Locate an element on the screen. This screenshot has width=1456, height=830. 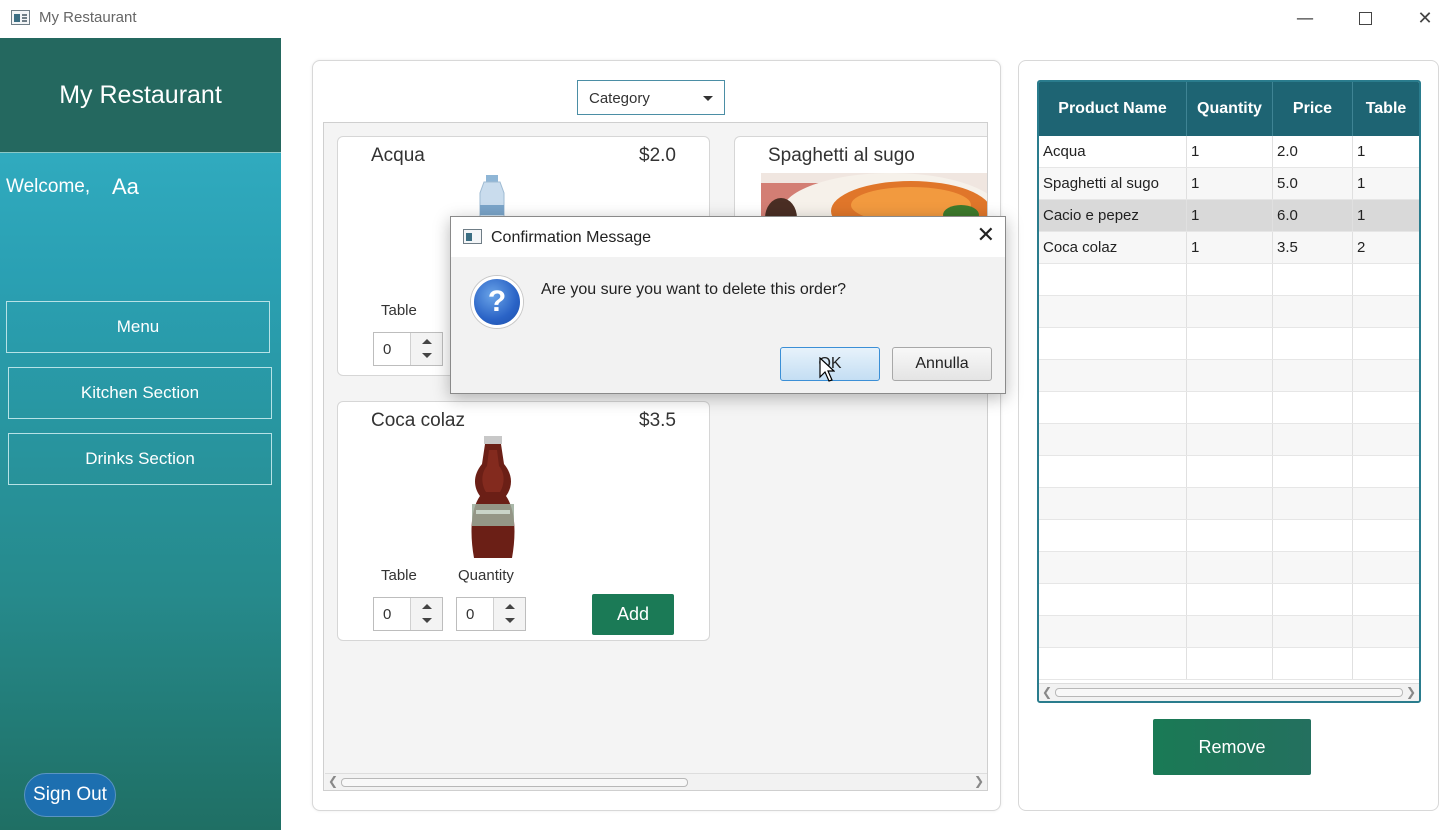
close-window-button: ✕ is located at coordinates (1425, 18).